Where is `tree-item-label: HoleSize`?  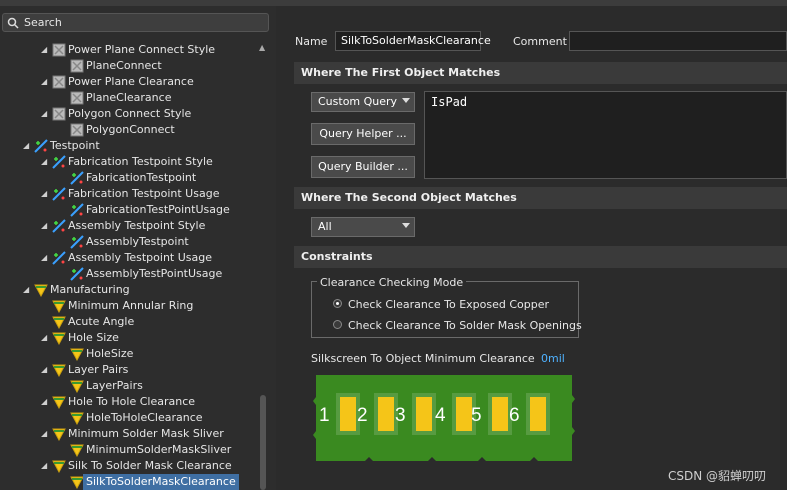 tree-item-label: HoleSize is located at coordinates (110, 353).